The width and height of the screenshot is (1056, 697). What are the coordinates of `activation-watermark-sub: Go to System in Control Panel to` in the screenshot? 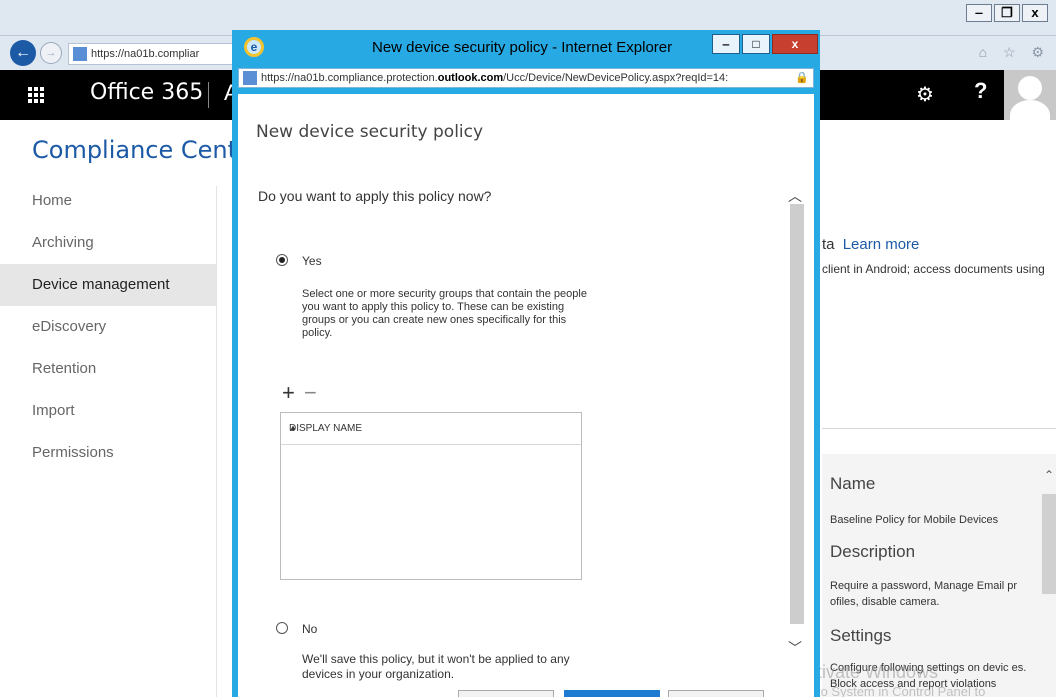 It's located at (891, 690).